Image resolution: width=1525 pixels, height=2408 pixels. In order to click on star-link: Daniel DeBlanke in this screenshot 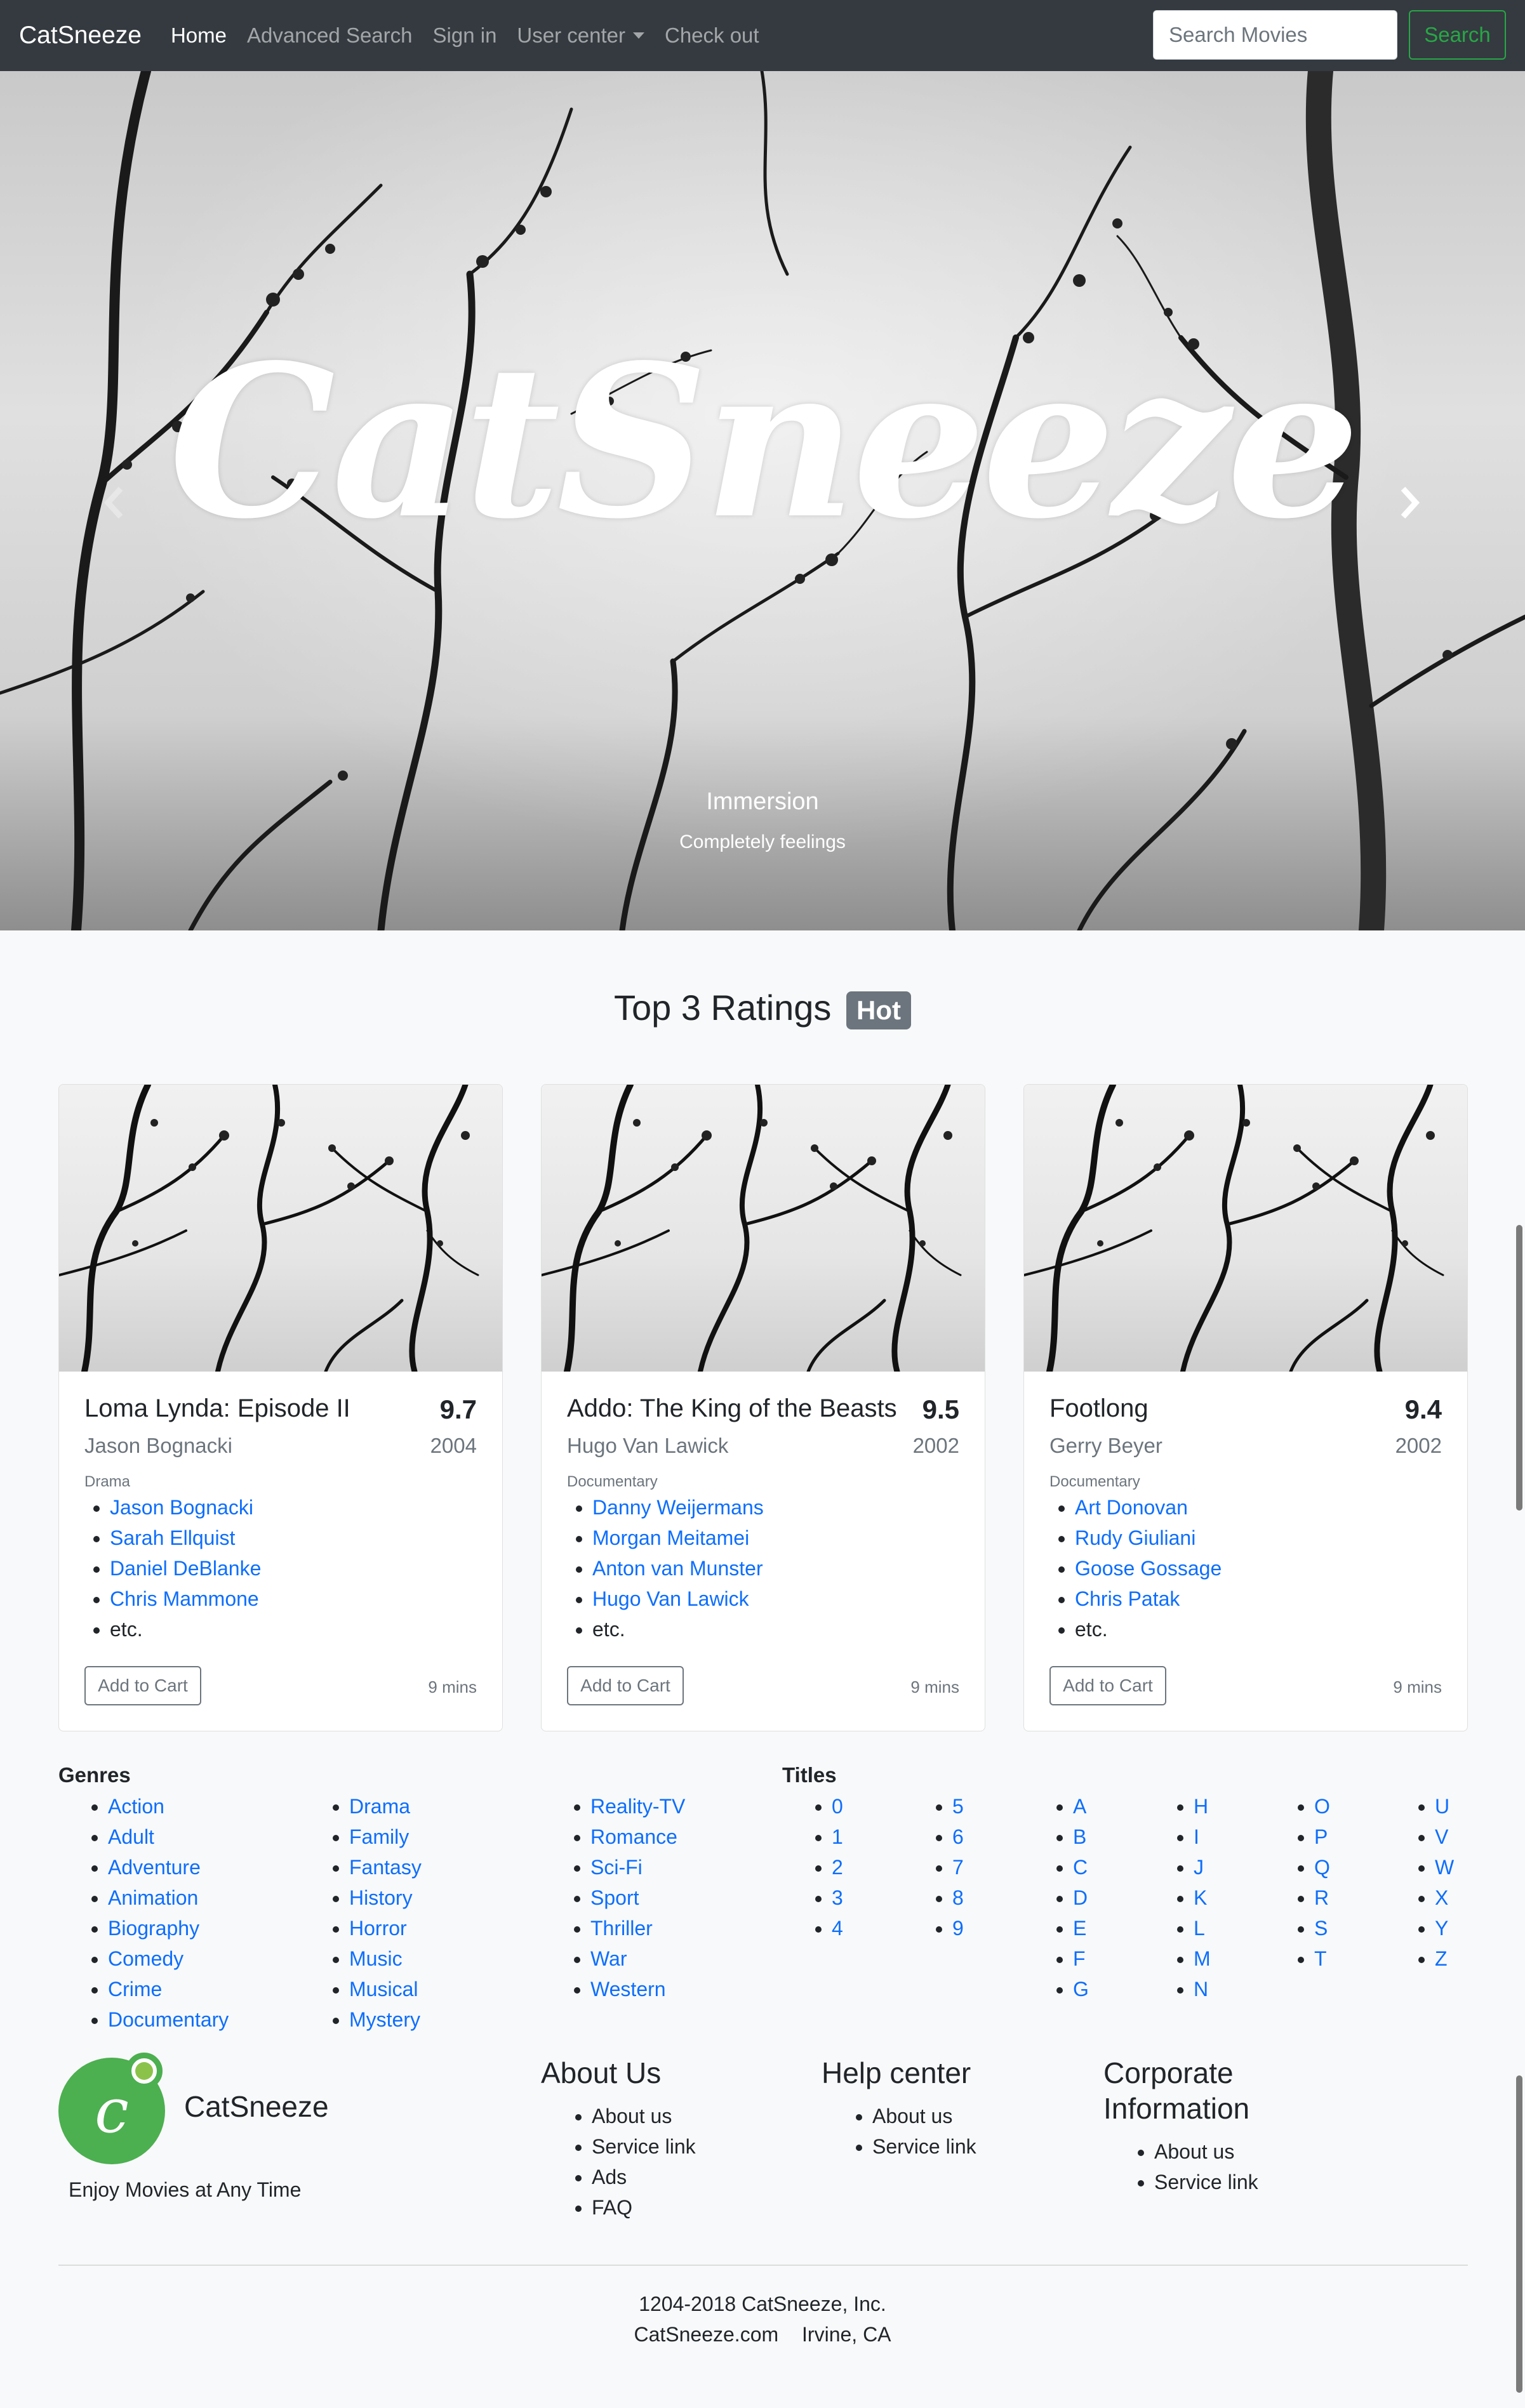, I will do `click(185, 1568)`.